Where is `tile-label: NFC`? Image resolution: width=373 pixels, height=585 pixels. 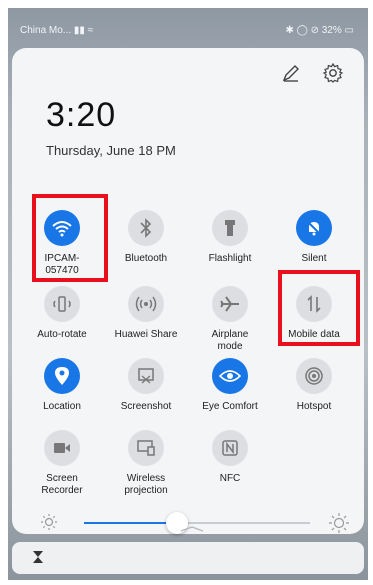
tile-label: NFC is located at coordinates (230, 478).